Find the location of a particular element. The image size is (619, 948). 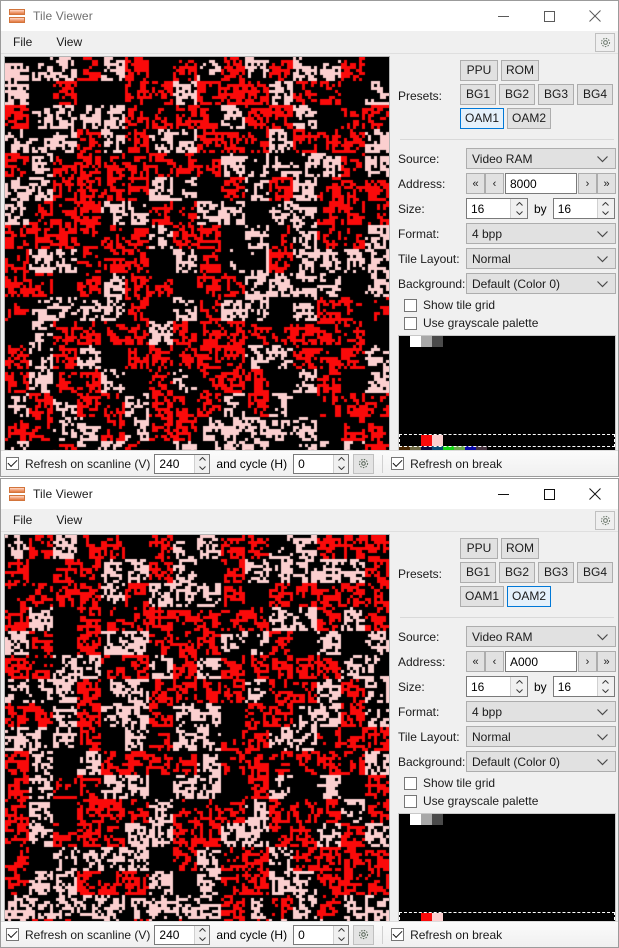

scanline-stepper: 240 is located at coordinates (182, 463).